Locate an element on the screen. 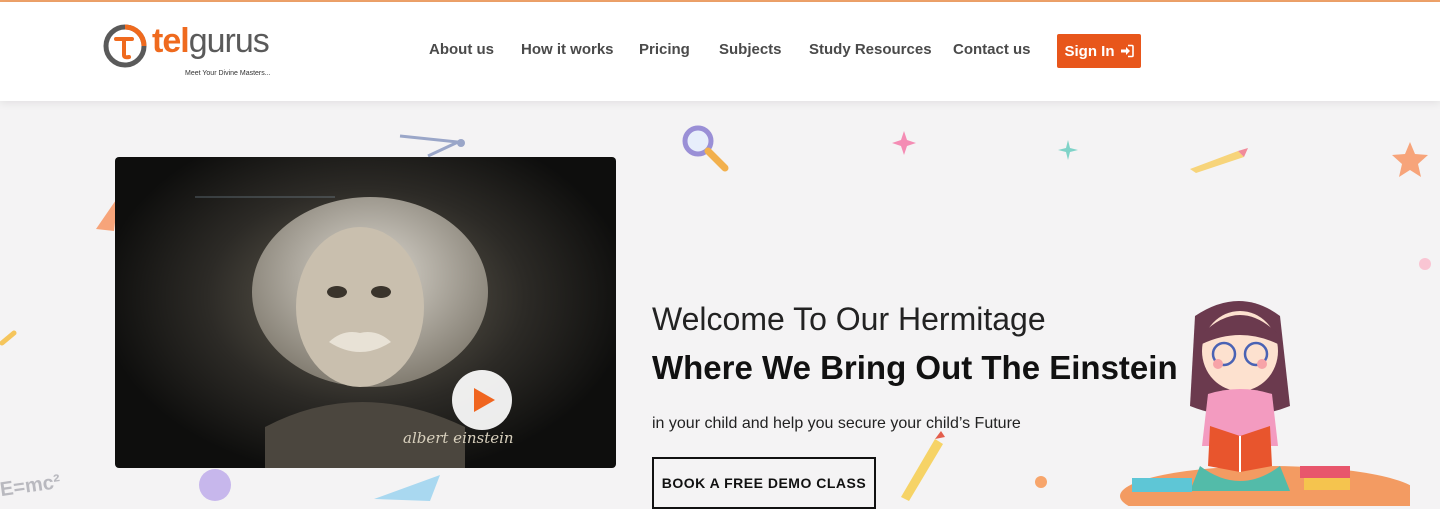 This screenshot has height=509, width=1440. compass-doodle-icon is located at coordinates (432, 146).